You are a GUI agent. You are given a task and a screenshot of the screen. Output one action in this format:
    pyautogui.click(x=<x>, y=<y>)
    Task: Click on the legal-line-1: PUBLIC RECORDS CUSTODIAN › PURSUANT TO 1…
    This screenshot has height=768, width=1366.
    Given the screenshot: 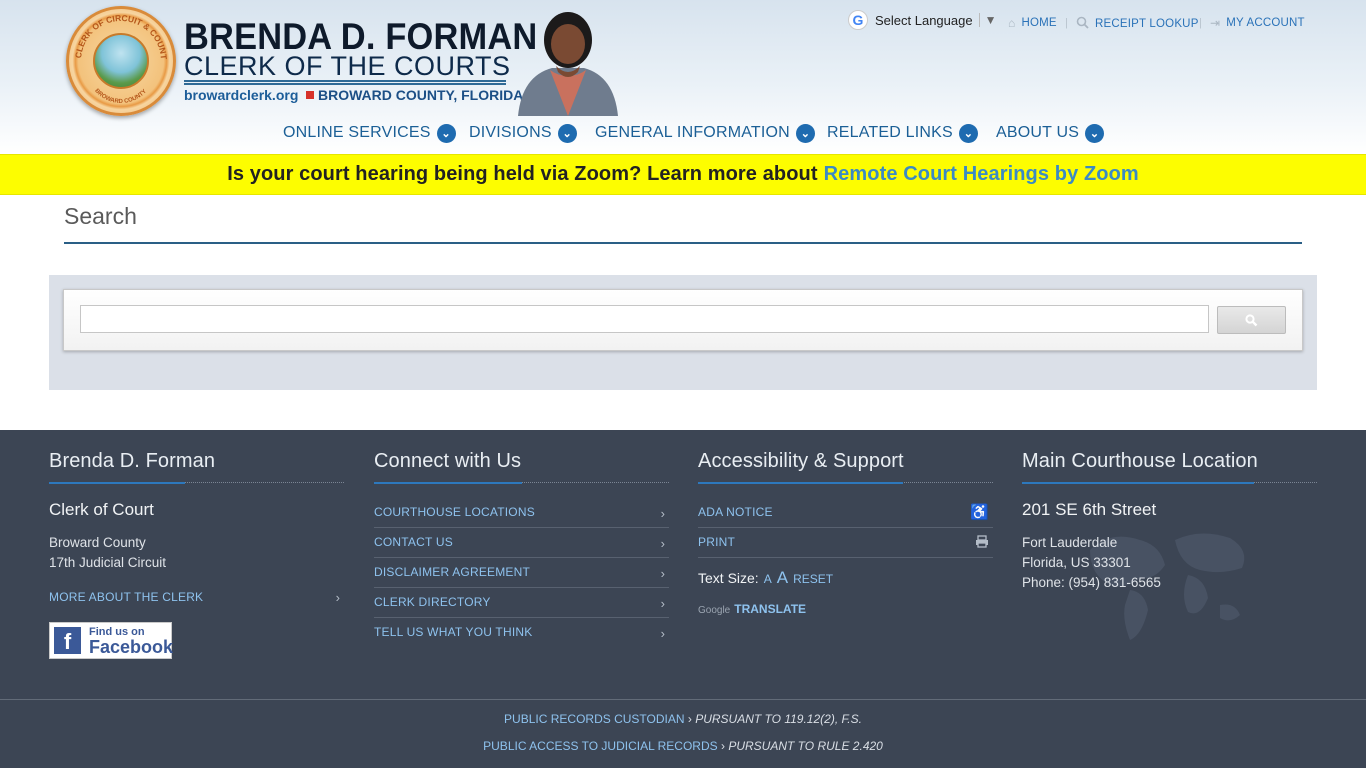 What is the action you would take?
    pyautogui.click(x=683, y=719)
    